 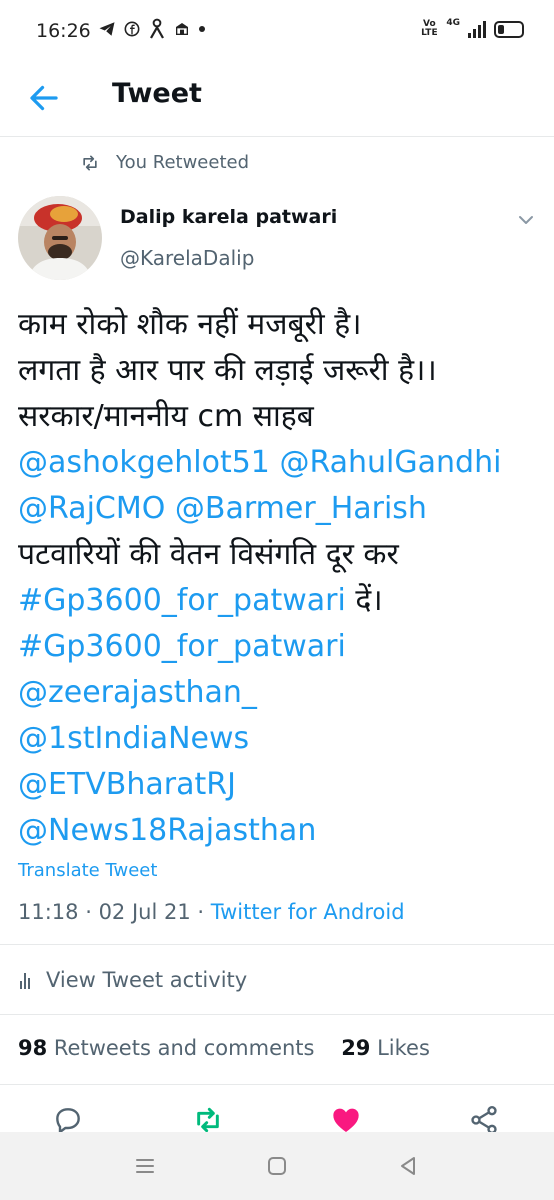 I want to click on back-arrow-icon, so click(x=44, y=98).